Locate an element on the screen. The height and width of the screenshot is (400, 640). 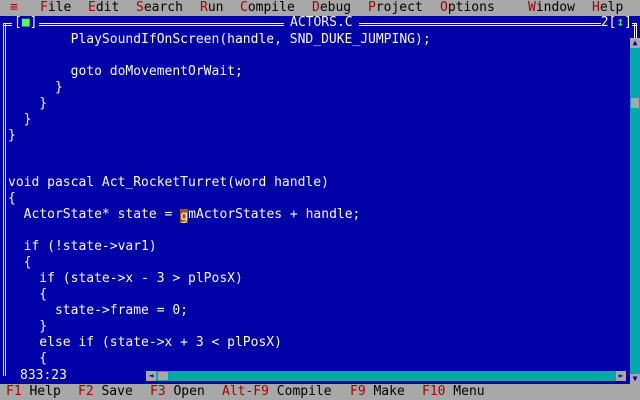
menu-window: Window is located at coordinates (551, 8).